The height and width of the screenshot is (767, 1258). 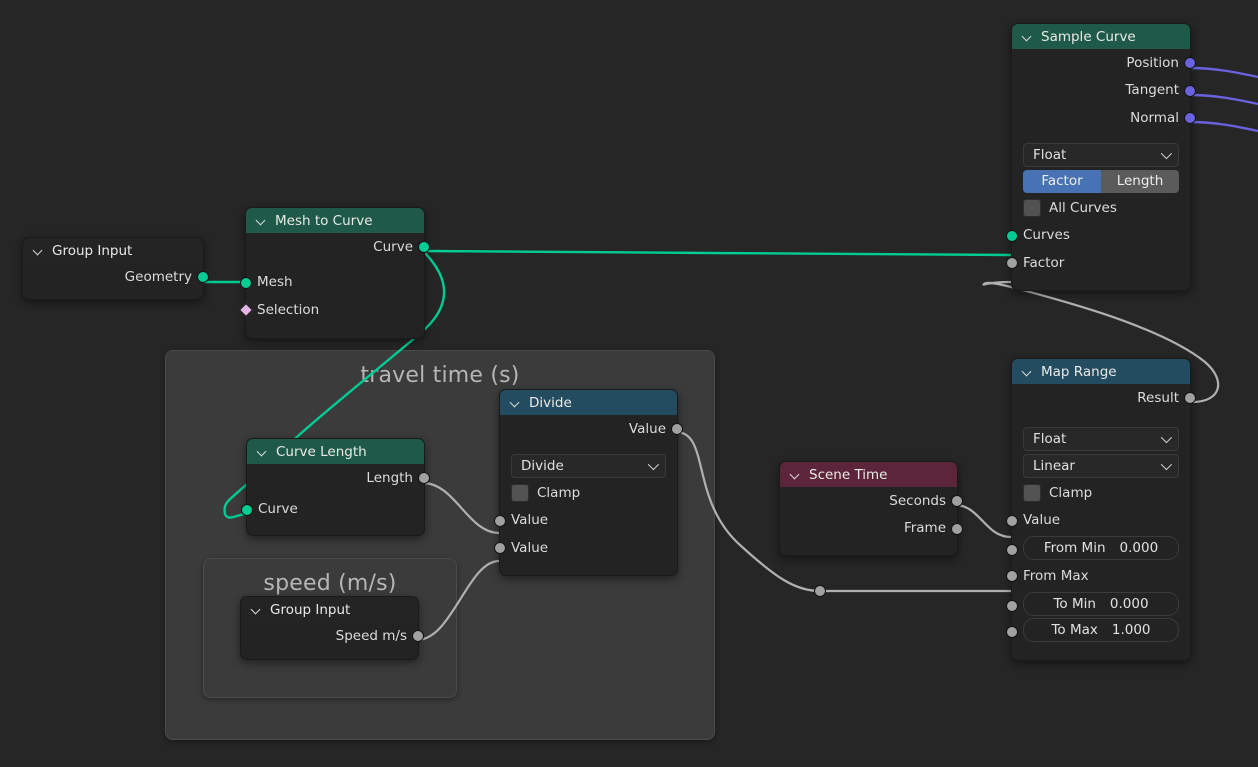 I want to click on node-curve-length-header: Curve Length, so click(x=335, y=451).